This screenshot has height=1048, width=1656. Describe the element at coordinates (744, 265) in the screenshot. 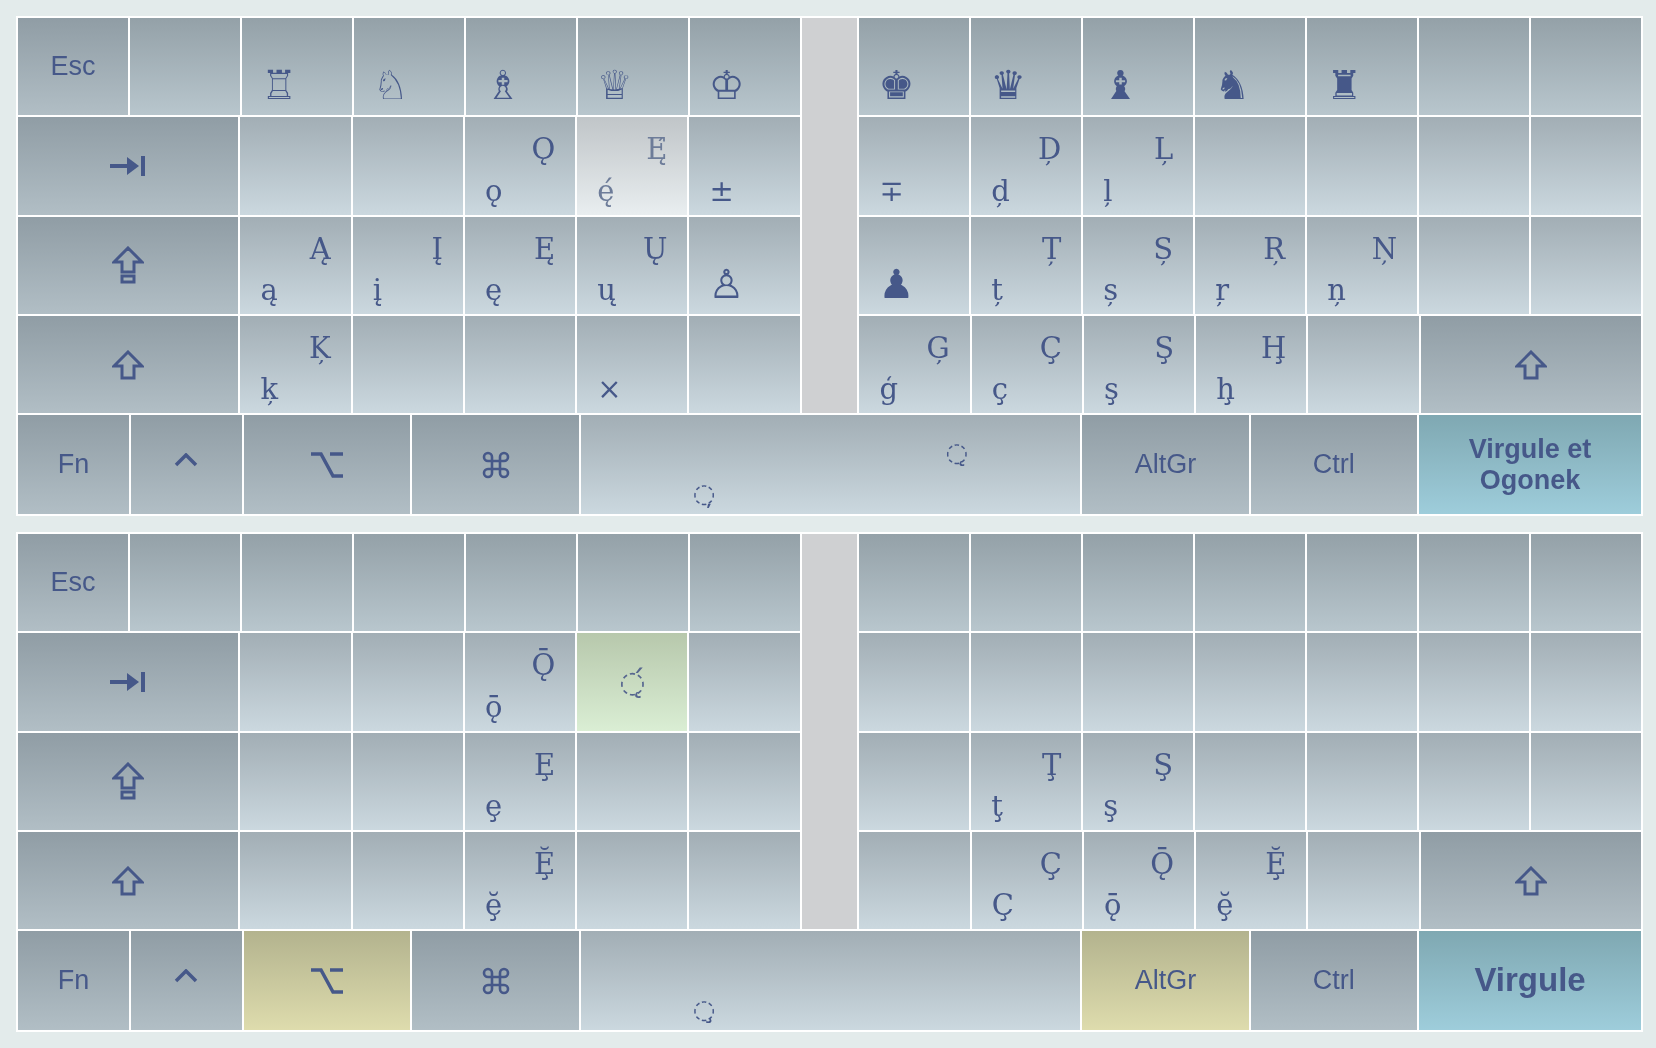

I see `keyboard-key: ♙` at that location.